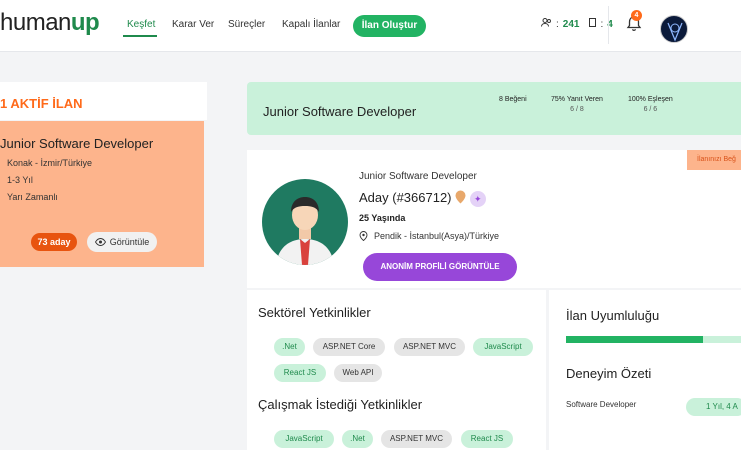  What do you see at coordinates (77, 143) in the screenshot?
I see `listing-title: Junior Software Developer` at bounding box center [77, 143].